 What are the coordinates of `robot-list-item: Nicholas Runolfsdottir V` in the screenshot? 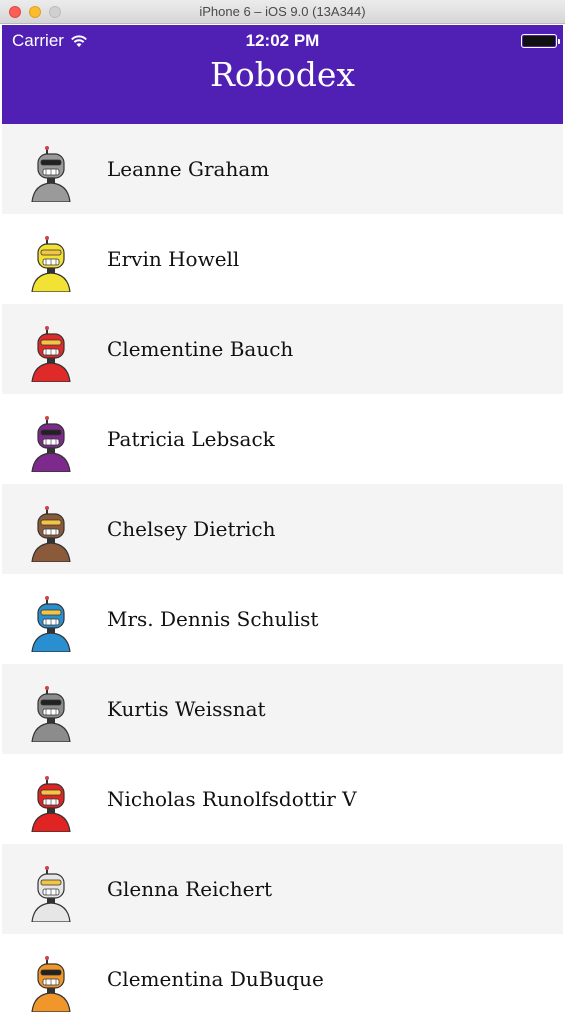 It's located at (282, 799).